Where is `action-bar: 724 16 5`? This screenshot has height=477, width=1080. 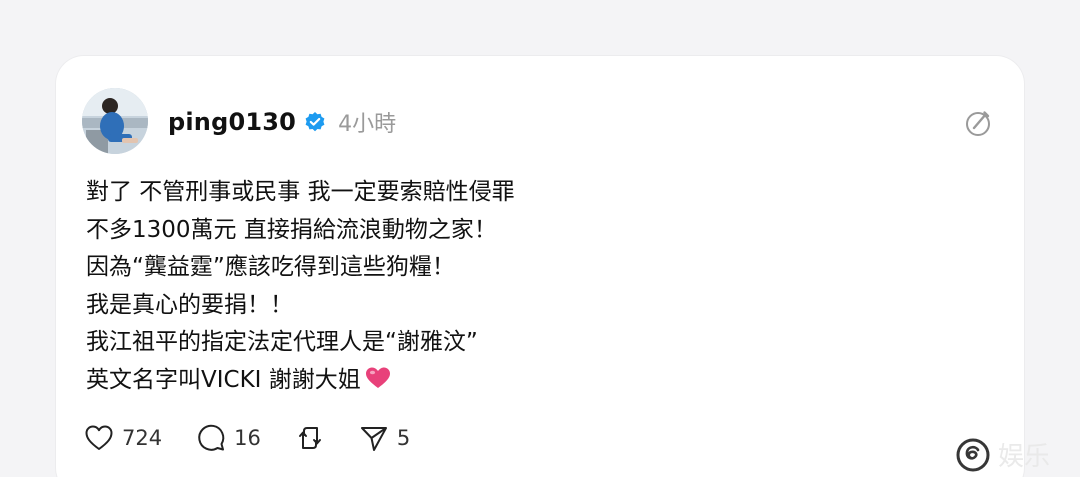
action-bar: 724 16 5 is located at coordinates (264, 438).